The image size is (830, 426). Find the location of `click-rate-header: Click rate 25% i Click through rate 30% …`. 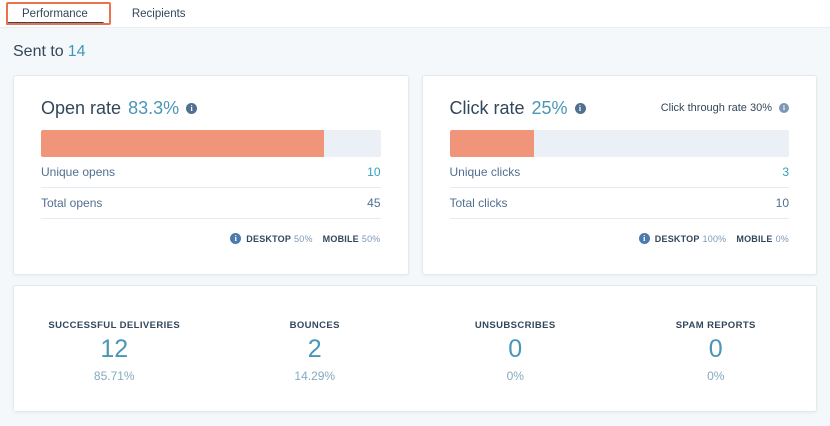

click-rate-header: Click rate 25% i Click through rate 30% … is located at coordinates (619, 108).